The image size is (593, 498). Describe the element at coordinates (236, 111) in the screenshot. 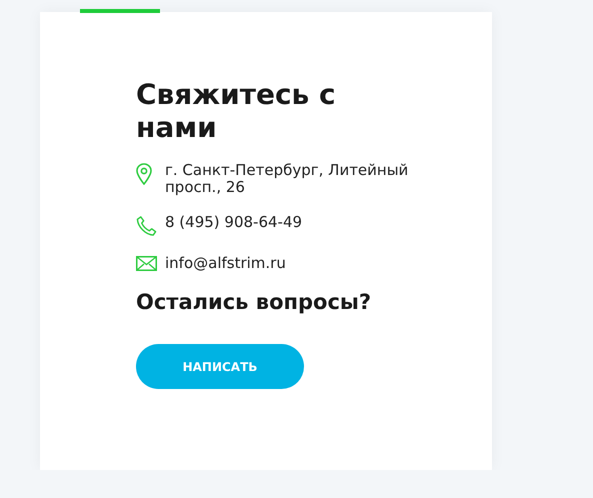

I see `contact-heading: Свяжитесь с нами` at that location.